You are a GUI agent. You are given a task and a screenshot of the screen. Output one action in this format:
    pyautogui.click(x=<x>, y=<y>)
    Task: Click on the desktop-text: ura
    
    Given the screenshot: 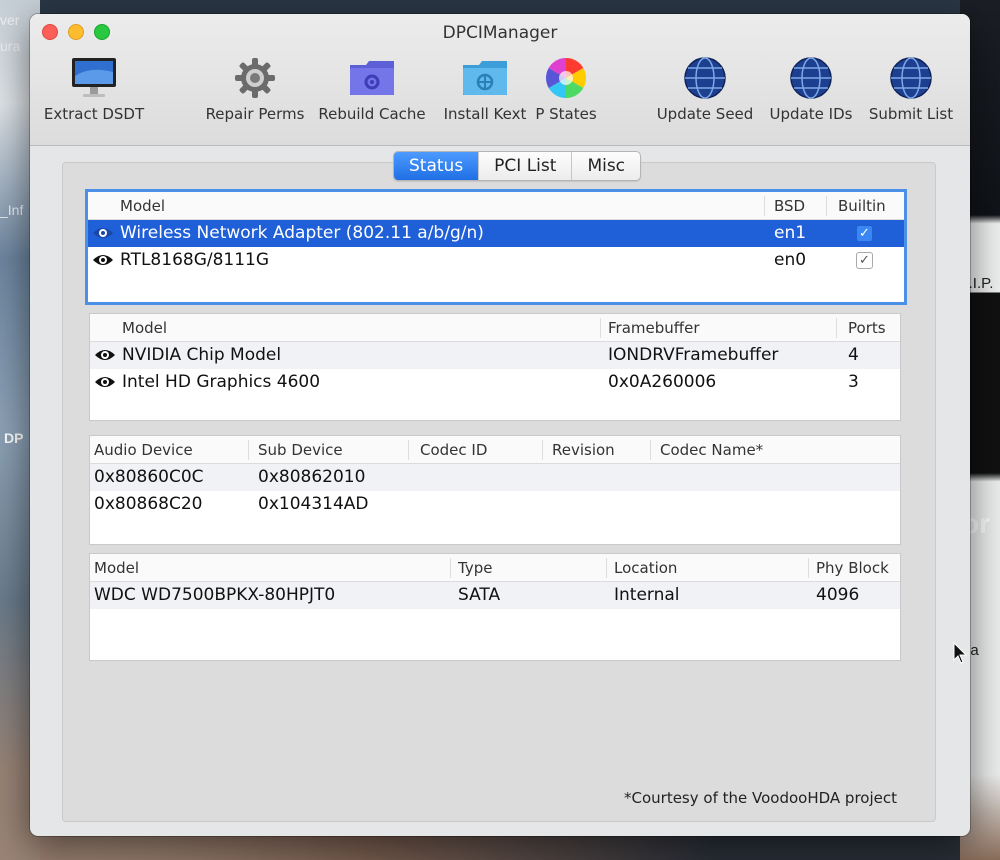 What is the action you would take?
    pyautogui.click(x=10, y=46)
    